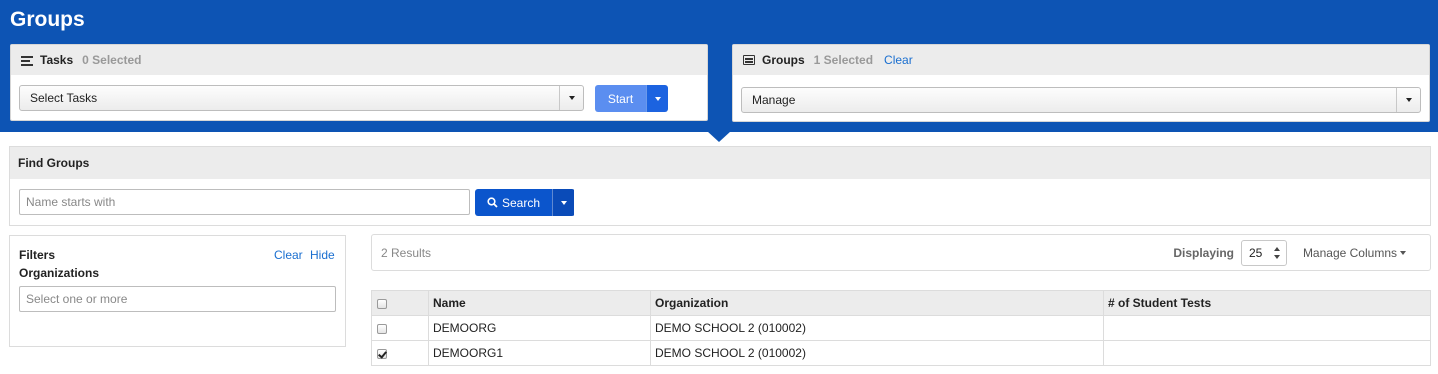 This screenshot has height=374, width=1438. Describe the element at coordinates (1277, 253) in the screenshot. I see `updown-arrows-icon` at that location.